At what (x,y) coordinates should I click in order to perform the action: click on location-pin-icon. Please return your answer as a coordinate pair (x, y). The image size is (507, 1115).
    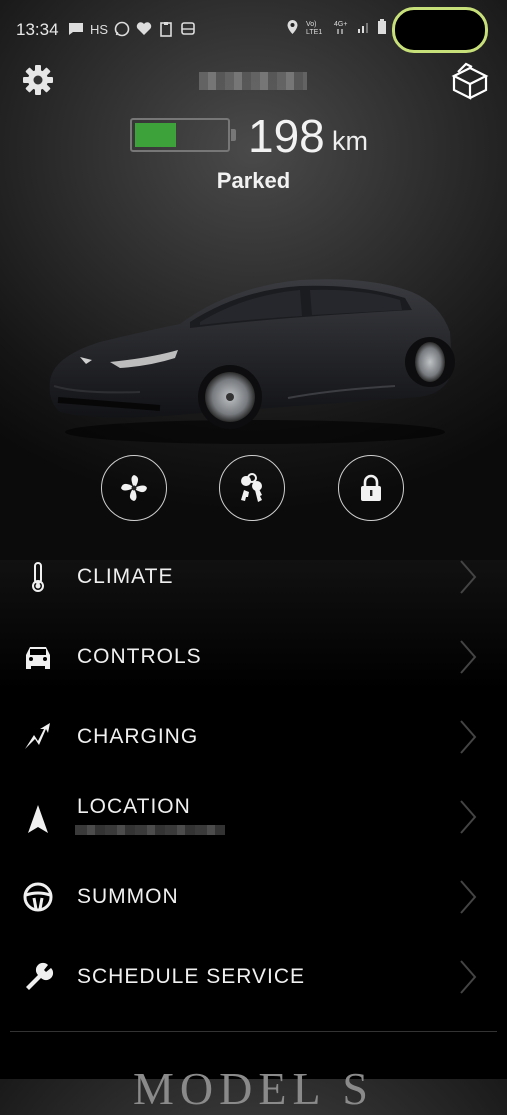
    Looking at the image, I should click on (292, 27).